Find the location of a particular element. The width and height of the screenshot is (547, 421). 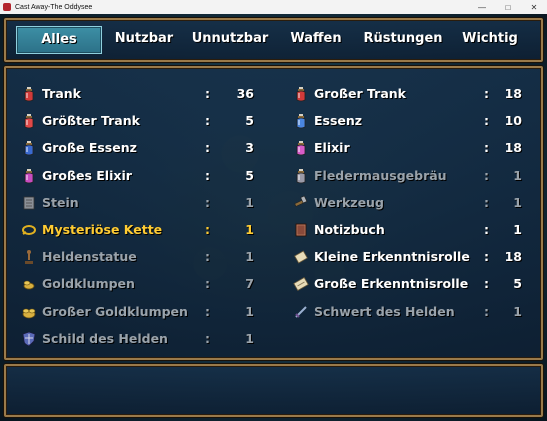

bat-brew-icon is located at coordinates (301, 176).